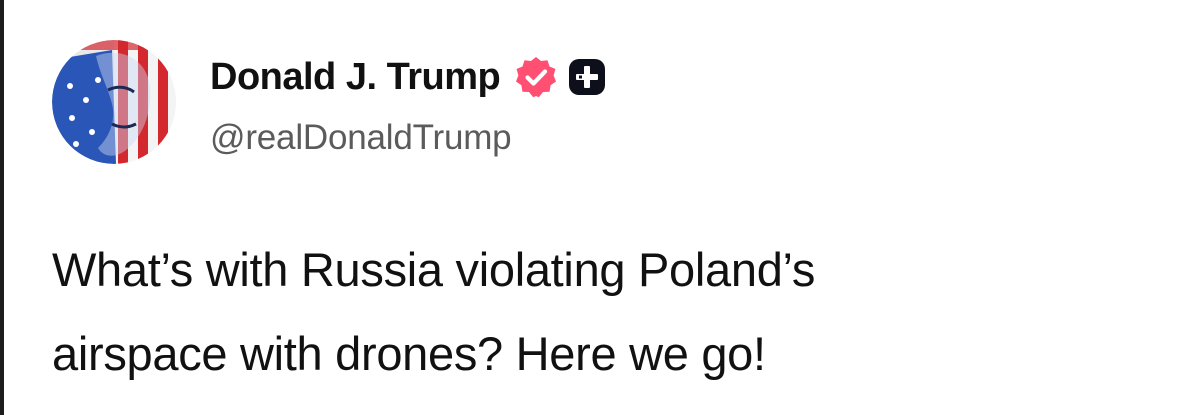 Image resolution: width=1200 pixels, height=415 pixels. I want to click on avatar-image, so click(114, 102).